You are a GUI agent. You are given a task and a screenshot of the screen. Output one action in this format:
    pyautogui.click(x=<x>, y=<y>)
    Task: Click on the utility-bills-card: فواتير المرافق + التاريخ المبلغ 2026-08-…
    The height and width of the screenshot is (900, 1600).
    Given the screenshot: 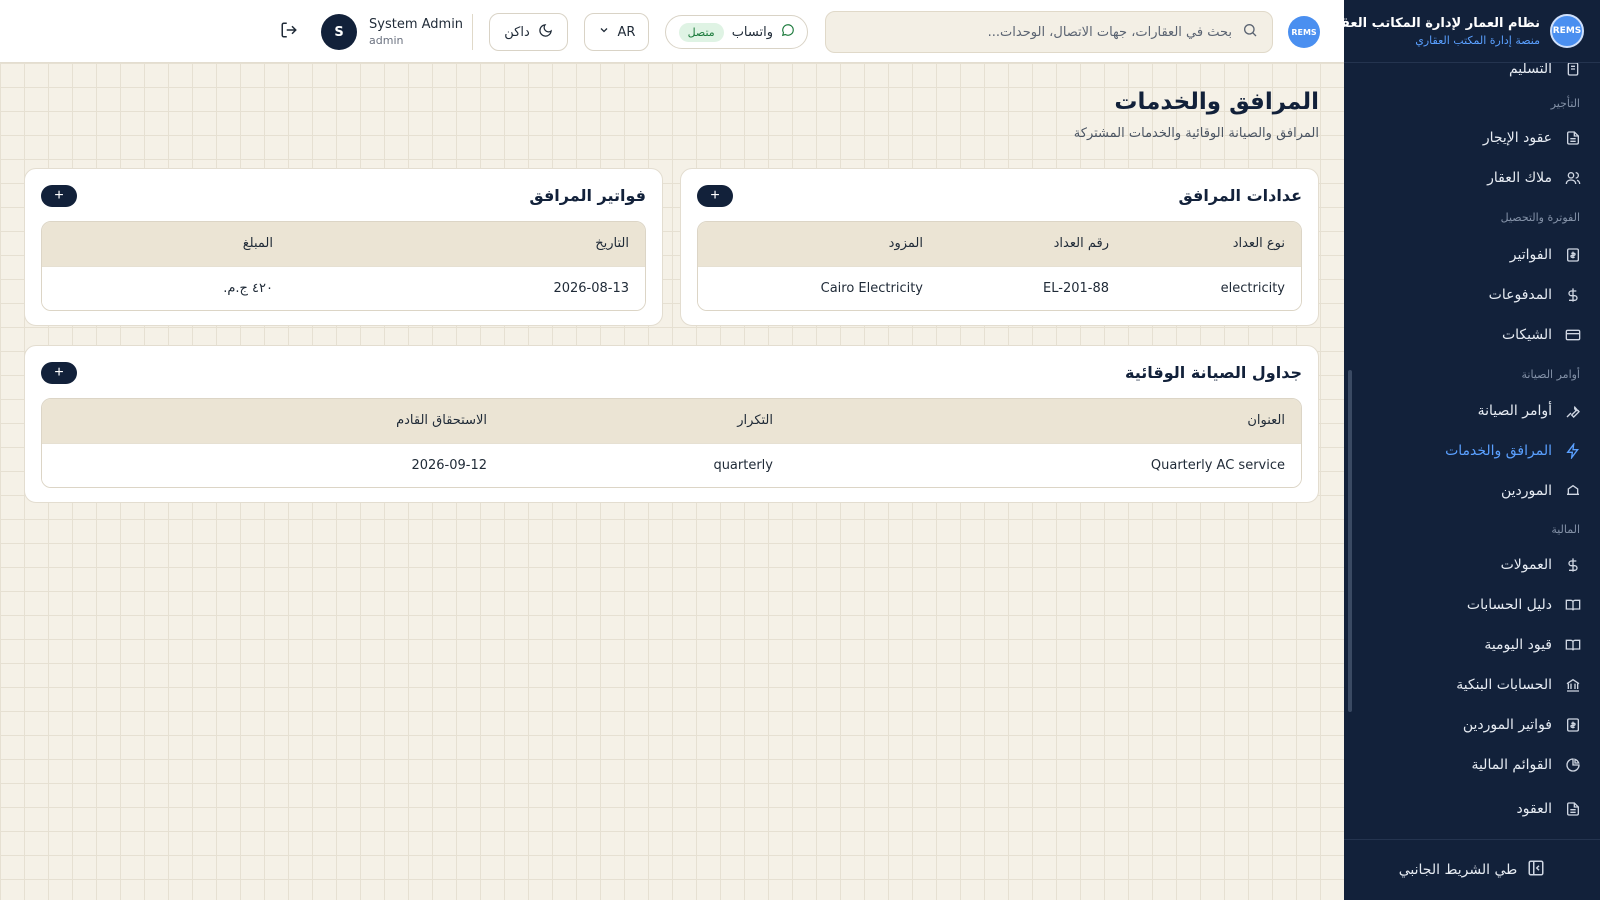 What is the action you would take?
    pyautogui.click(x=343, y=247)
    